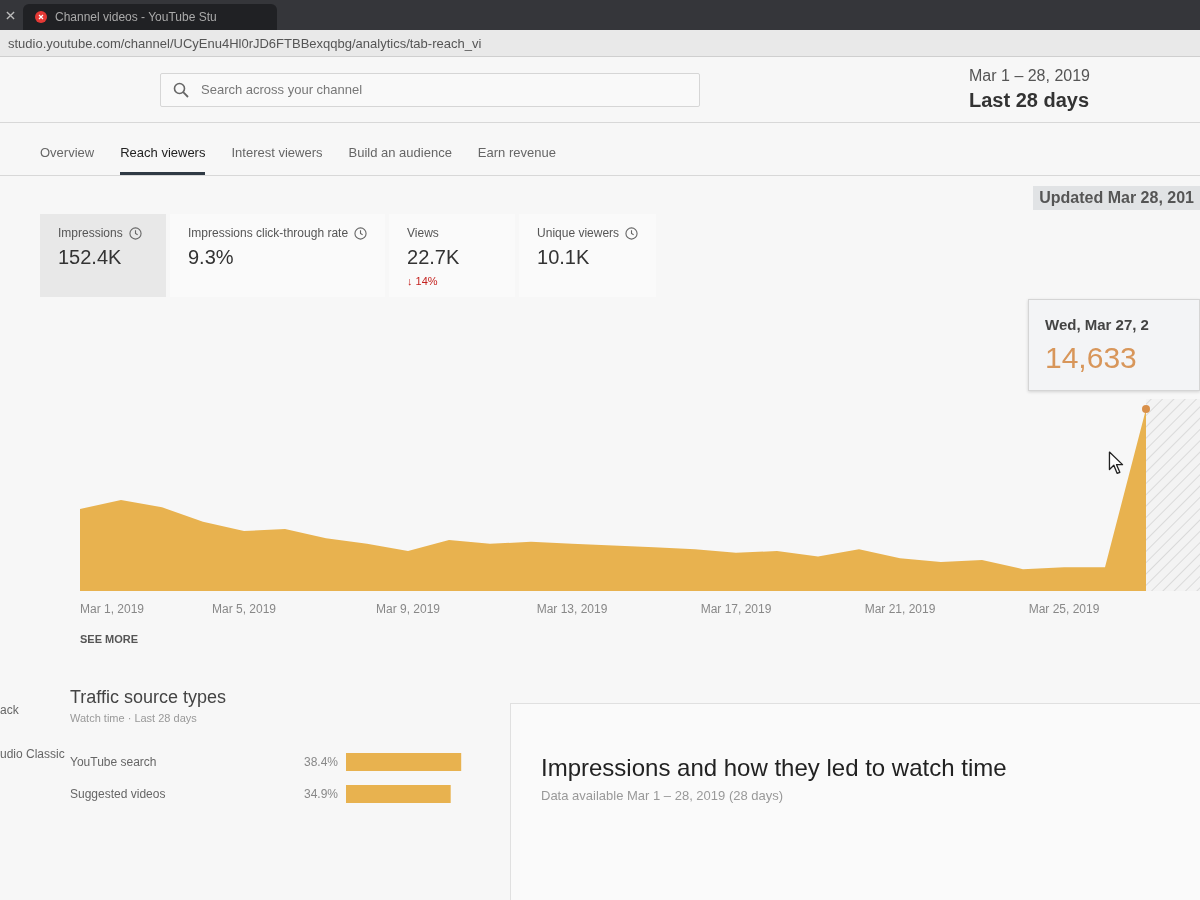 The image size is (1200, 900). I want to click on nav-tab: Overview, so click(67, 156).